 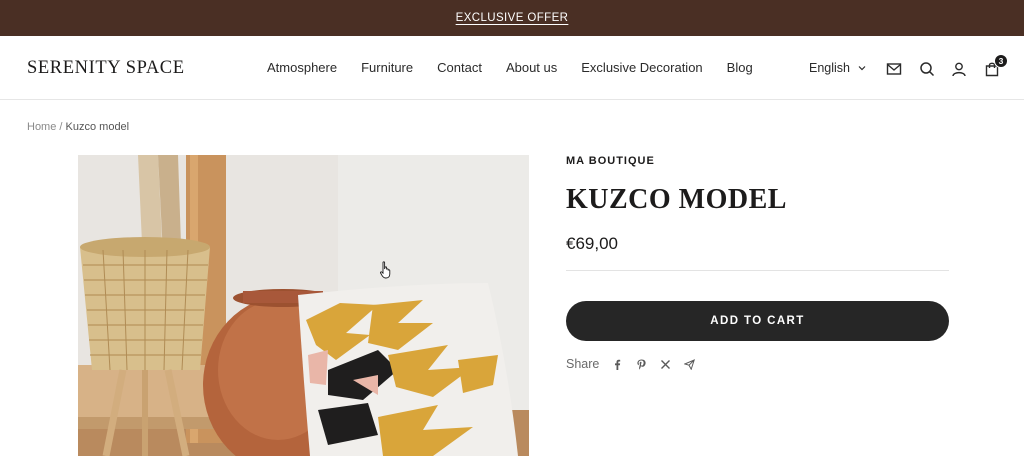 I want to click on product-price: €69,00, so click(x=592, y=243).